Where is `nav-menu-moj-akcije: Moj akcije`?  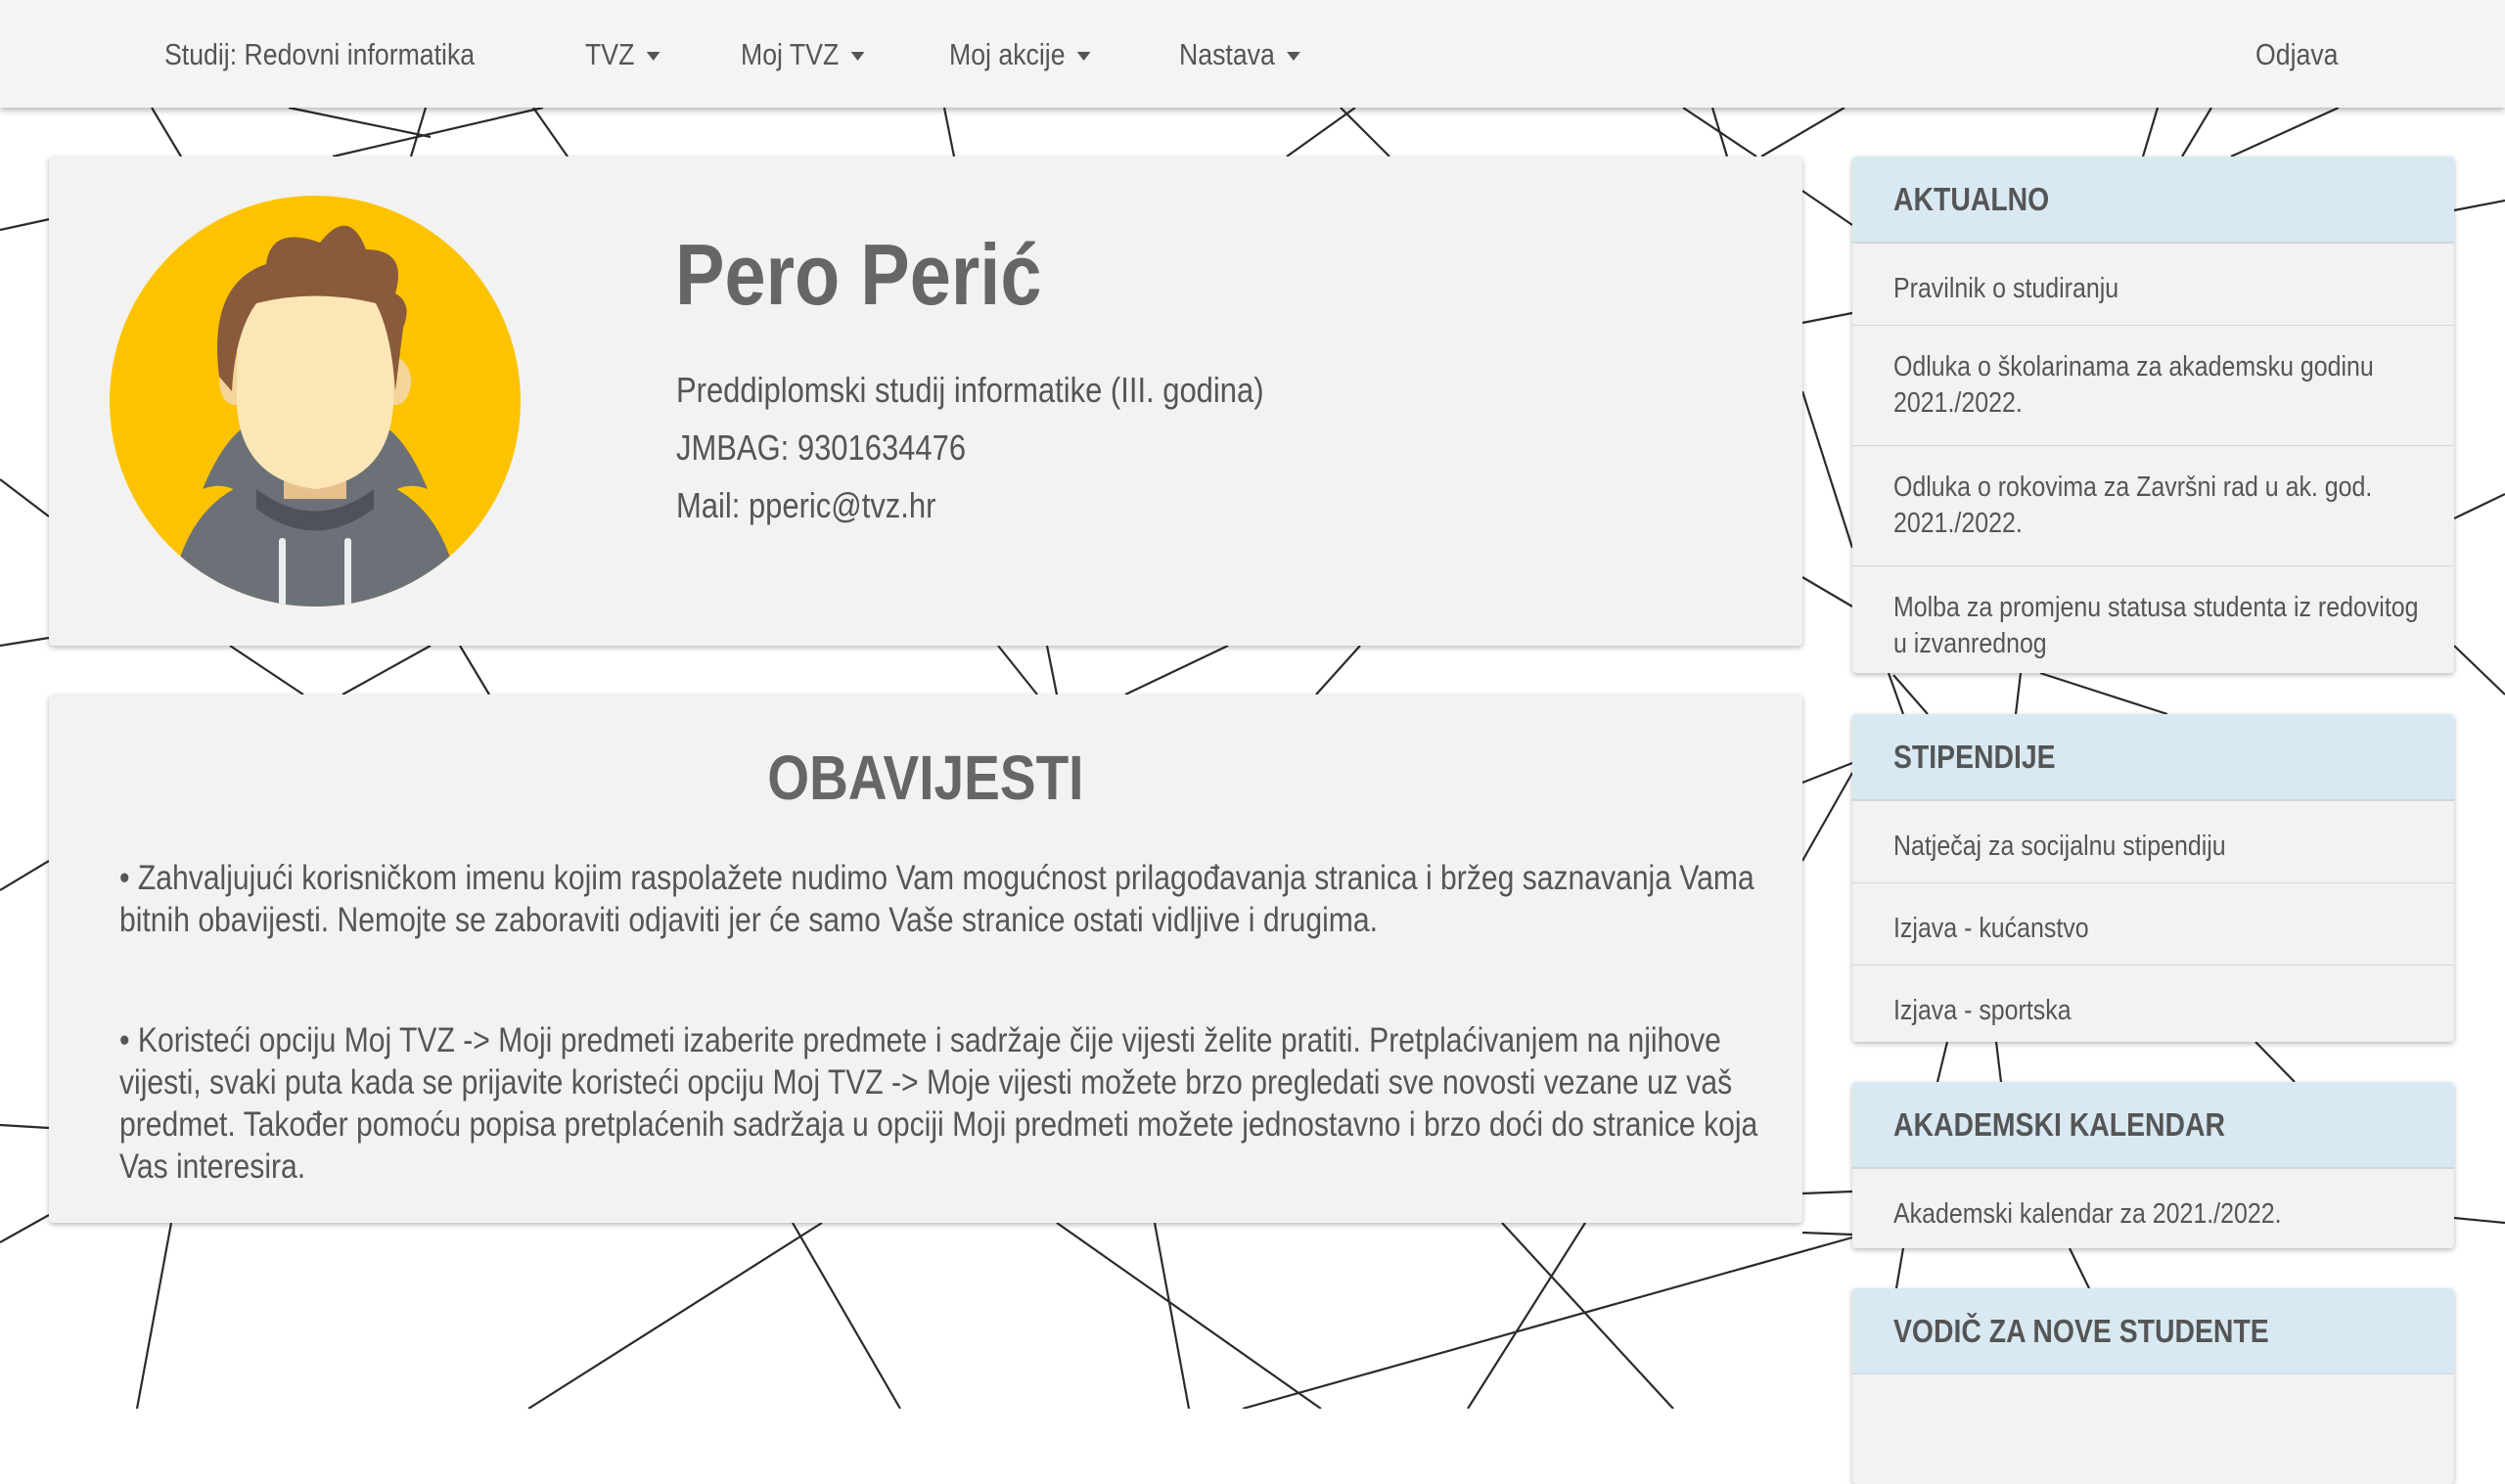 nav-menu-moj-akcije: Moj akcije is located at coordinates (1020, 54).